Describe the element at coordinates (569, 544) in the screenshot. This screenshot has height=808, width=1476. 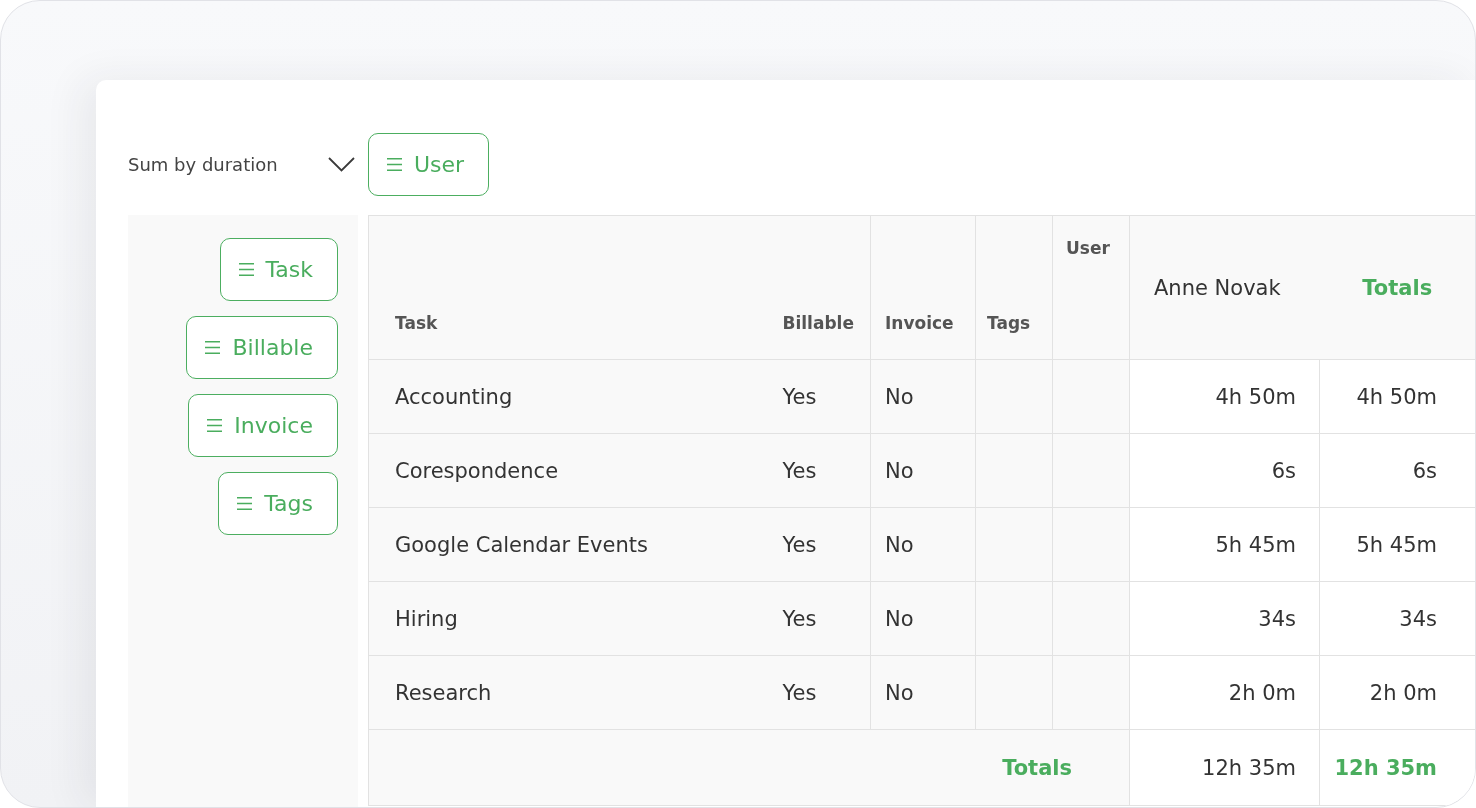
I see `table-cell: Google Calendar Events` at that location.